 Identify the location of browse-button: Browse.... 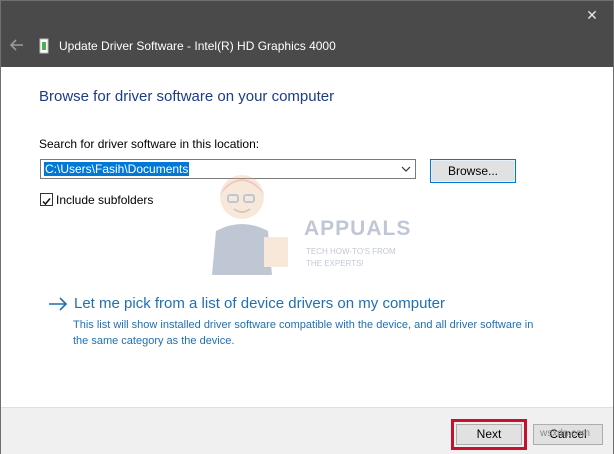
(473, 171).